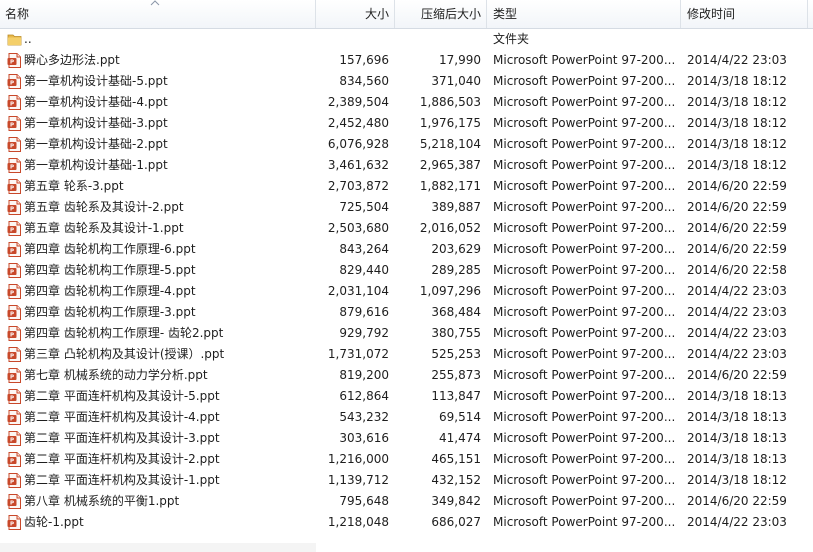  What do you see at coordinates (364, 501) in the screenshot?
I see `file-size: 795,648` at bounding box center [364, 501].